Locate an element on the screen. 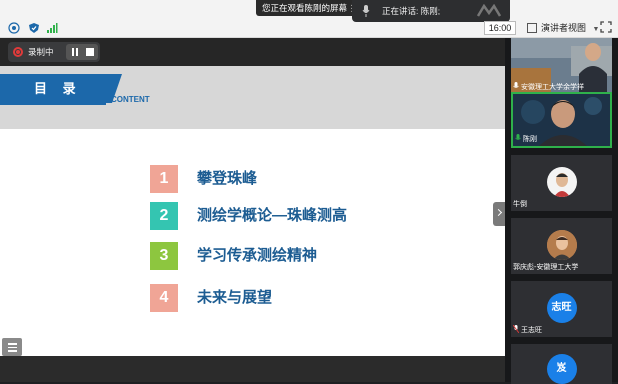  toc-number: 3 is located at coordinates (164, 256).